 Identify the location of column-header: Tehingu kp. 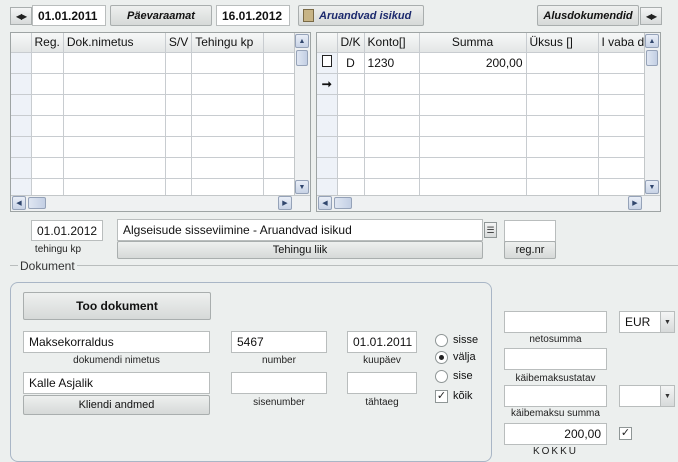
(228, 43).